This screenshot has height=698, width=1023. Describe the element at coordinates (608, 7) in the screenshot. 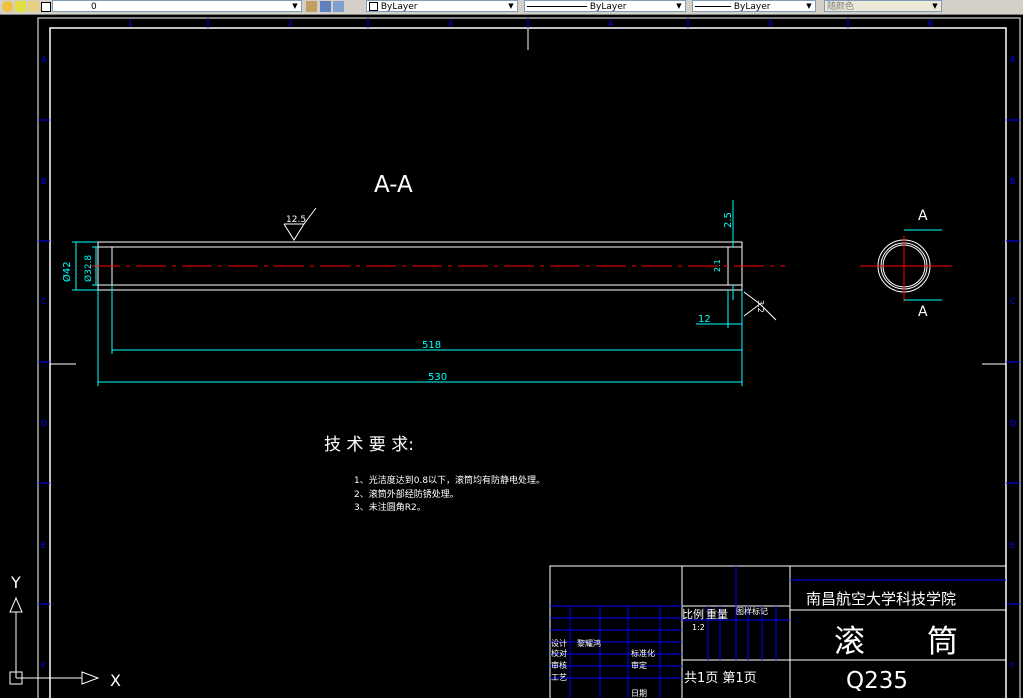

I see `linetype-value: ByLayer` at that location.